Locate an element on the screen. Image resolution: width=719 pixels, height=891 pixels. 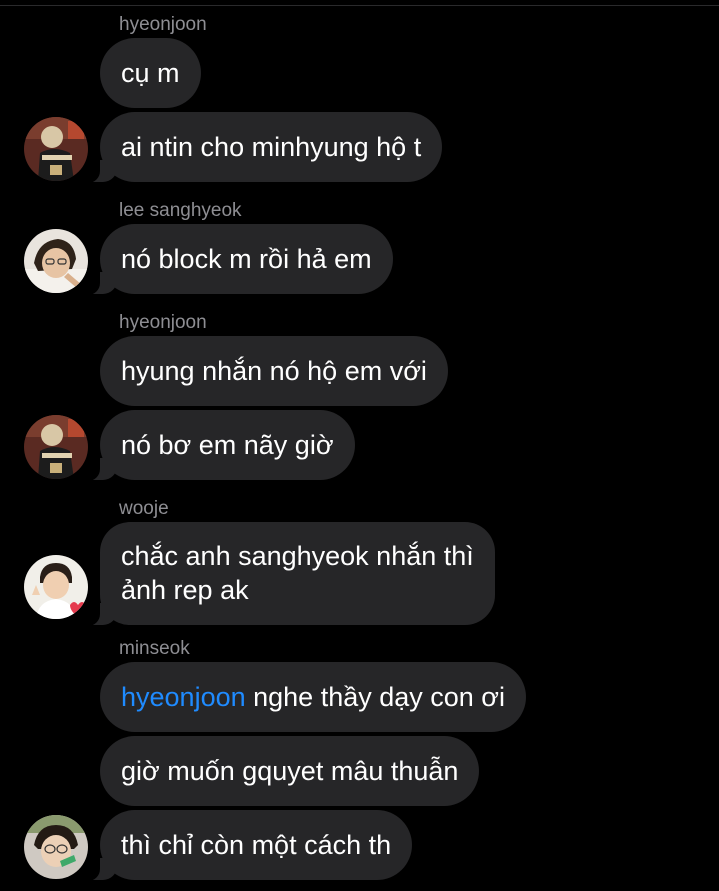
message-text: nó bơ em nãy giờ is located at coordinates (227, 445).